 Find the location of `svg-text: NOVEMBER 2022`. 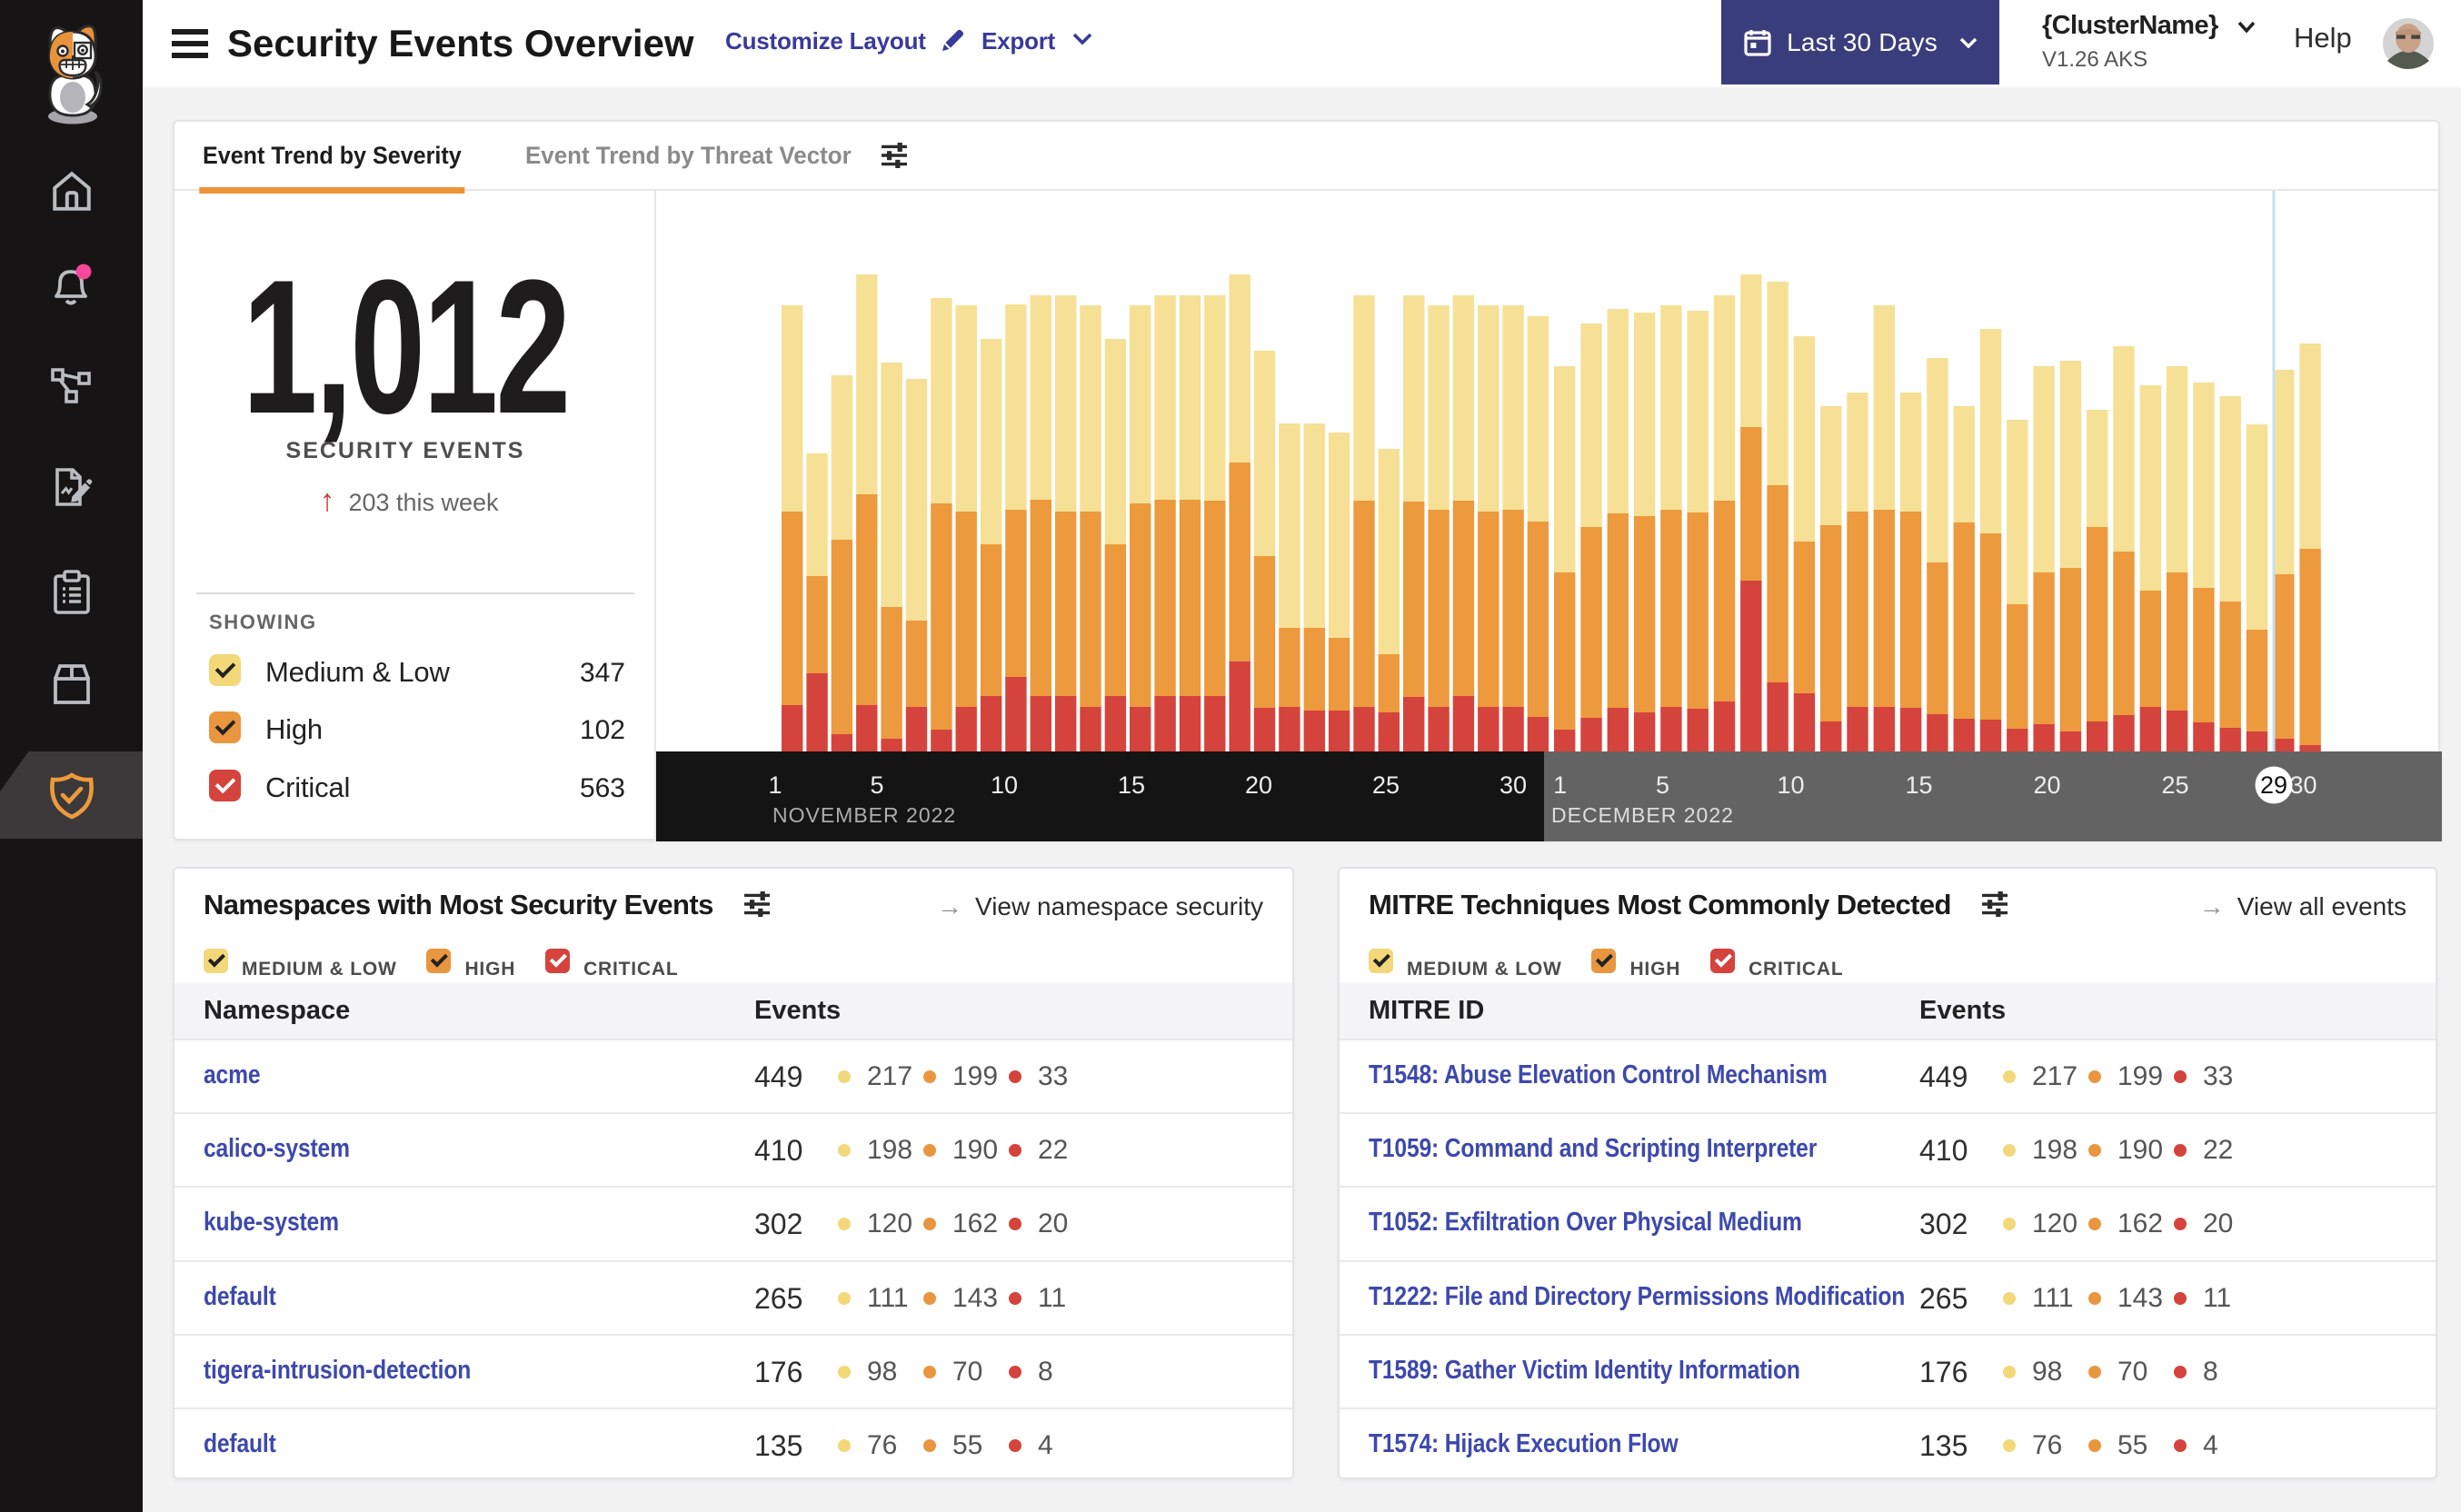

svg-text: NOVEMBER 2022 is located at coordinates (864, 815).